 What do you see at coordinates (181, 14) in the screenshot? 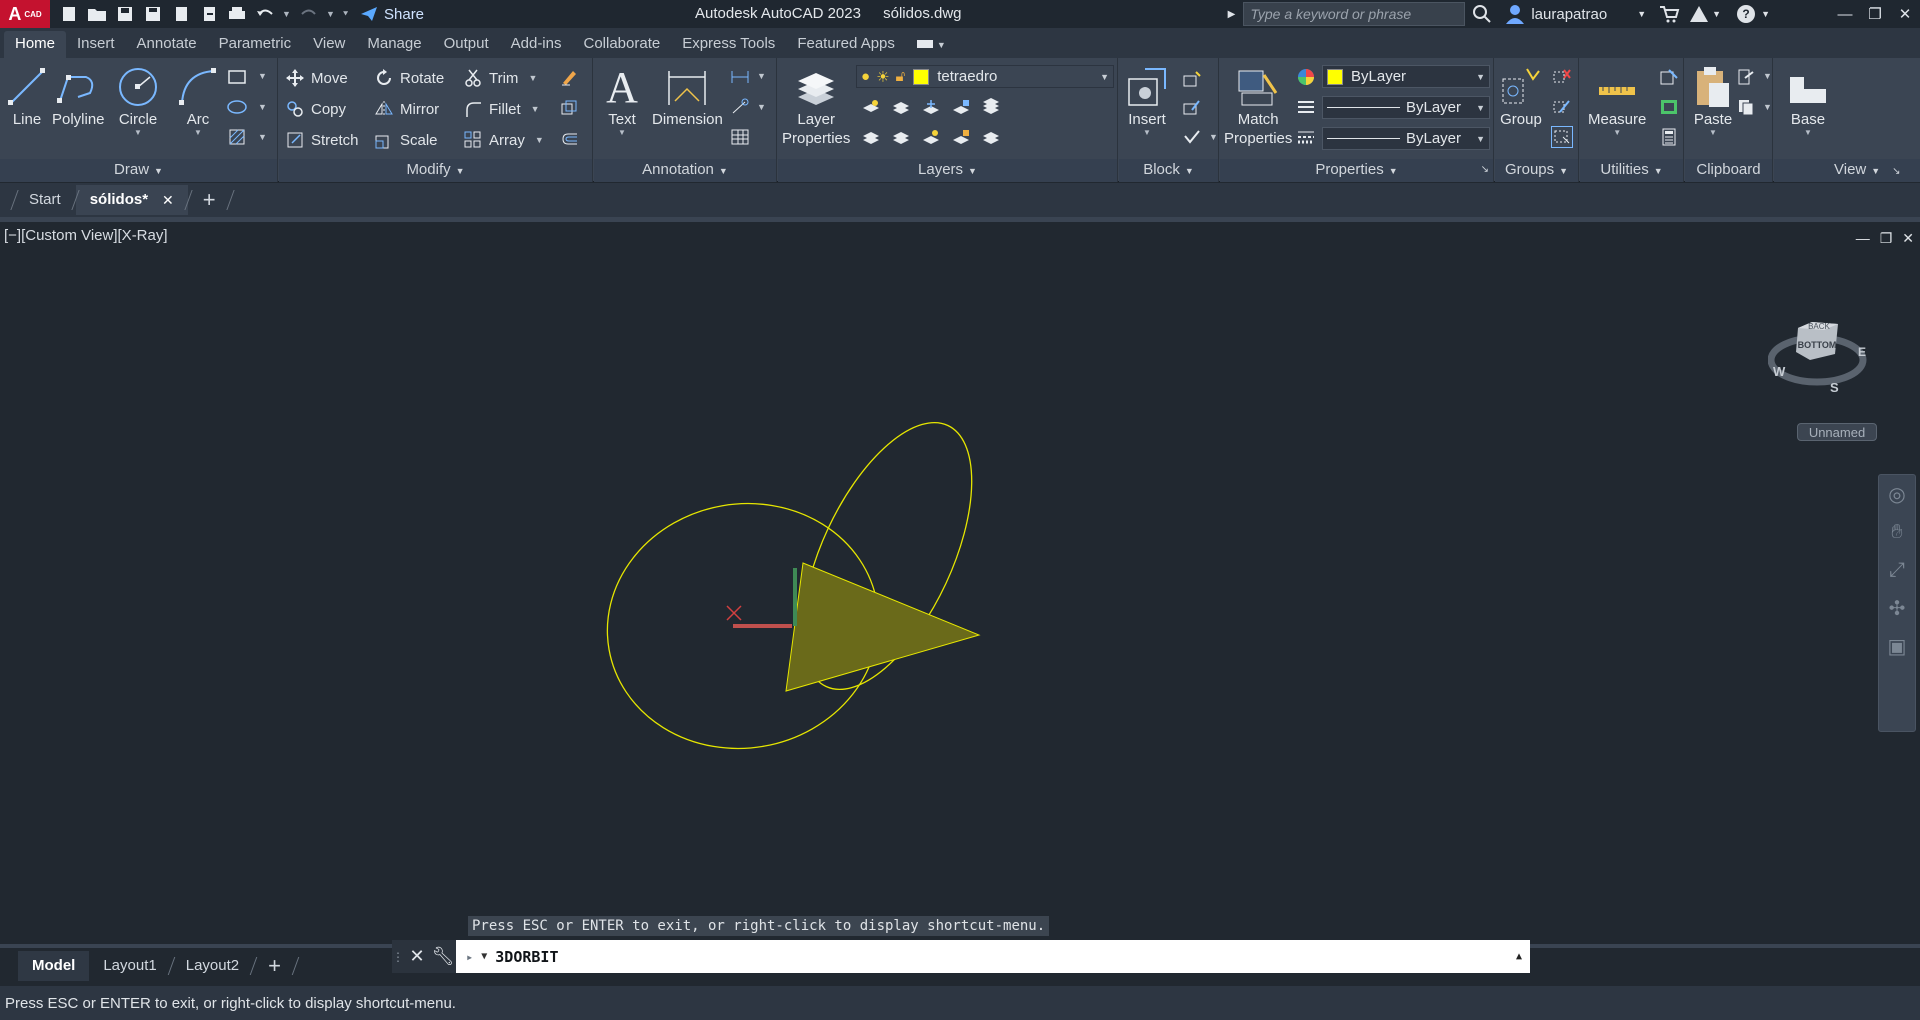
I see `open-from-web-icon` at bounding box center [181, 14].